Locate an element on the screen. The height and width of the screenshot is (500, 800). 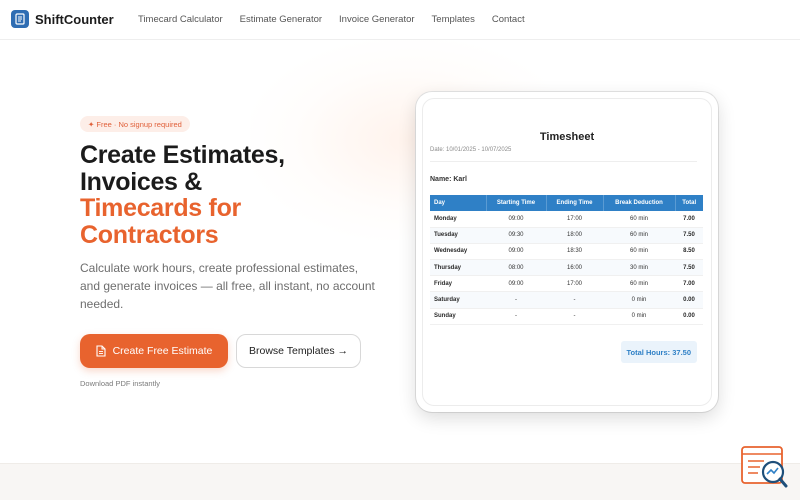
browse-templates-button: Browse Templates → is located at coordinates (298, 351).